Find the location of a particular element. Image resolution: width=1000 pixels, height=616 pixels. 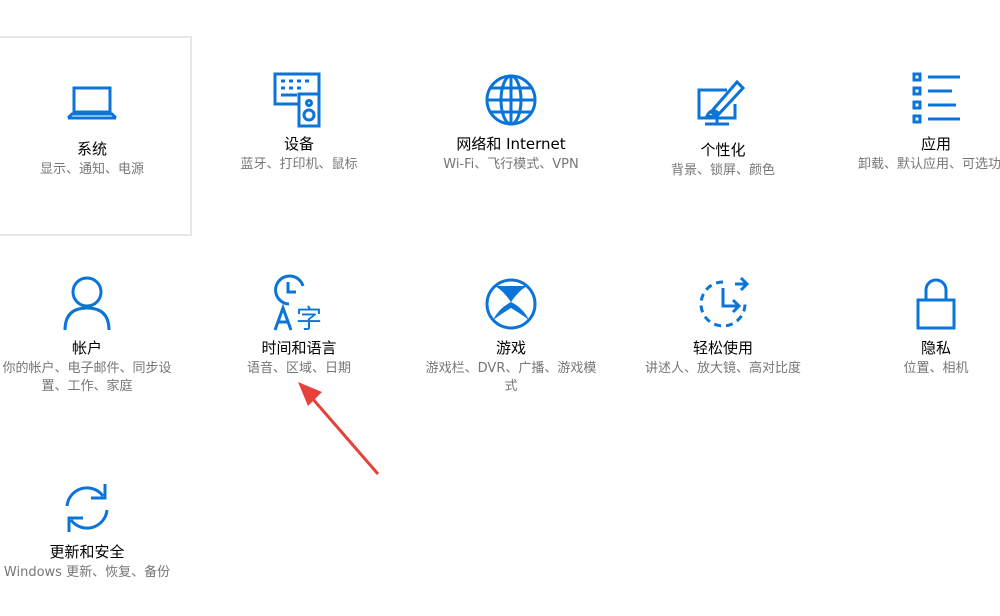

tile-description: 讲述人、放大镜、高对比度 is located at coordinates (722, 368).